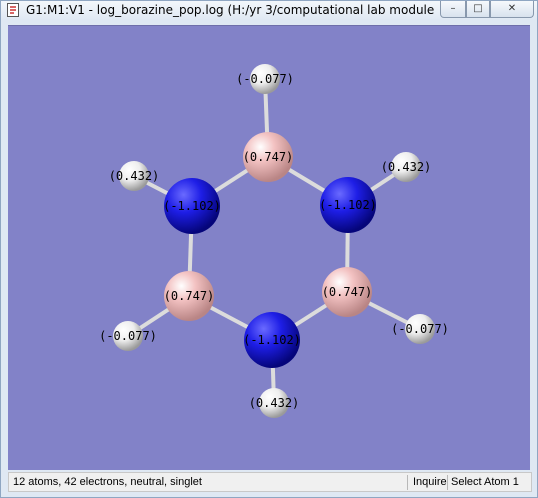 The image size is (538, 498). I want to click on action-indicator: Select Atom 1, so click(485, 482).